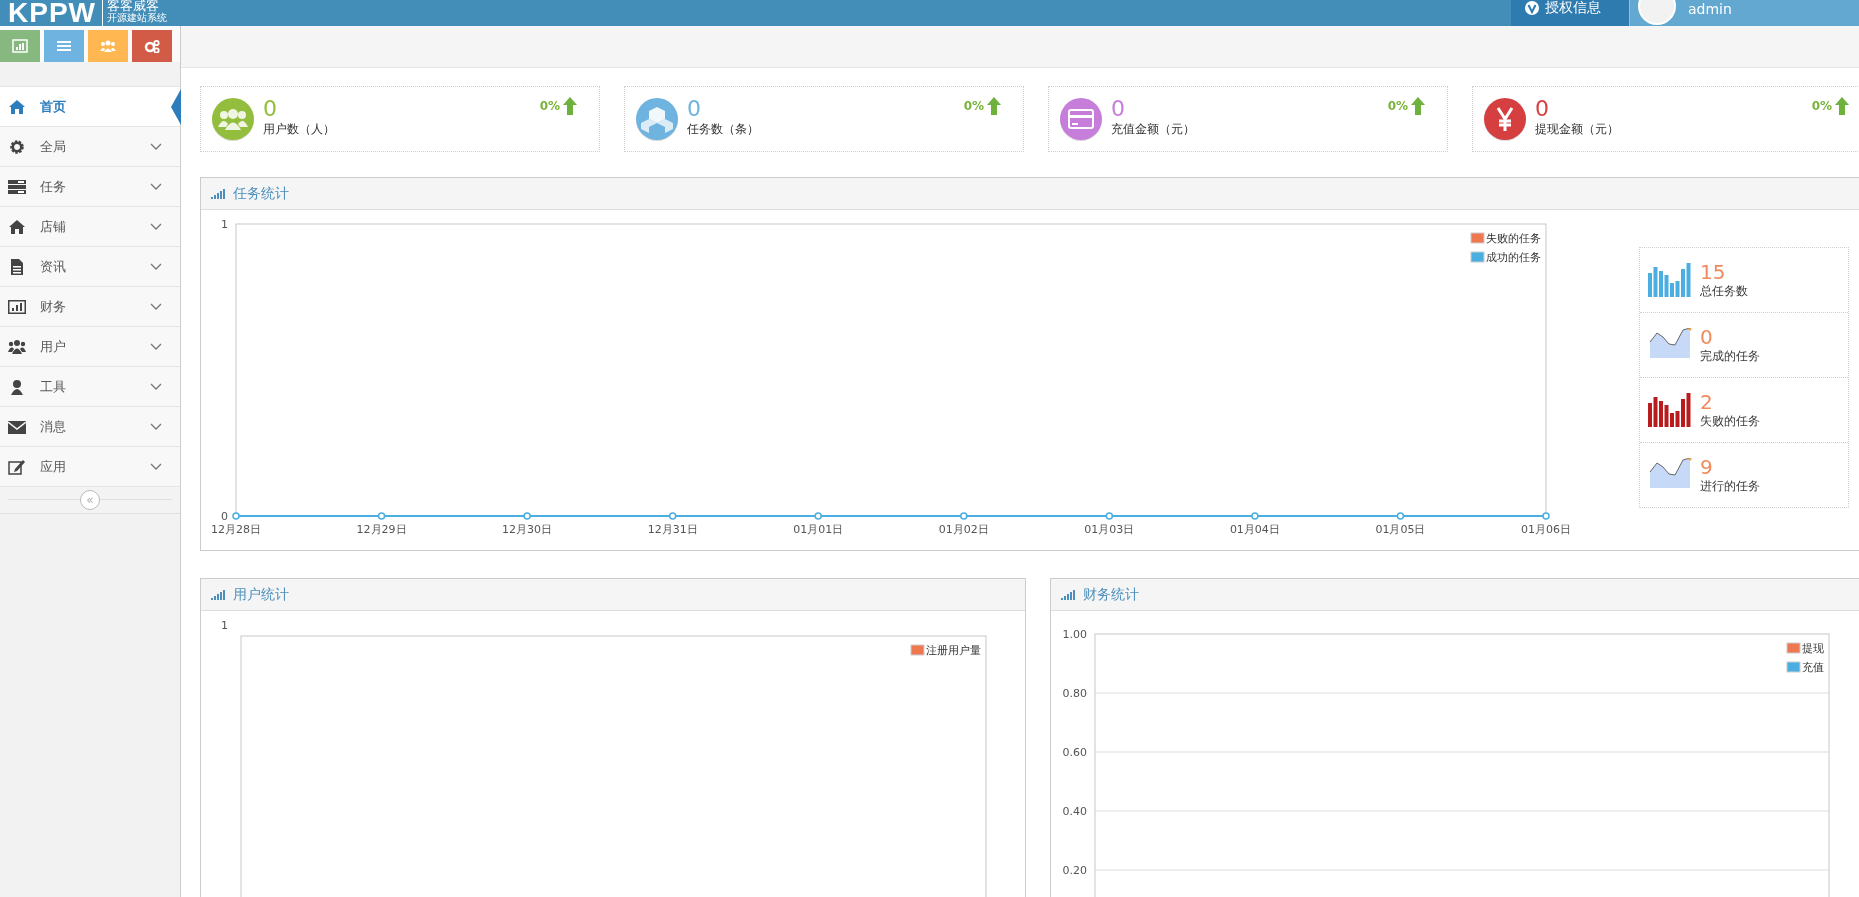 The image size is (1859, 897). What do you see at coordinates (17, 466) in the screenshot?
I see `edit-icon` at bounding box center [17, 466].